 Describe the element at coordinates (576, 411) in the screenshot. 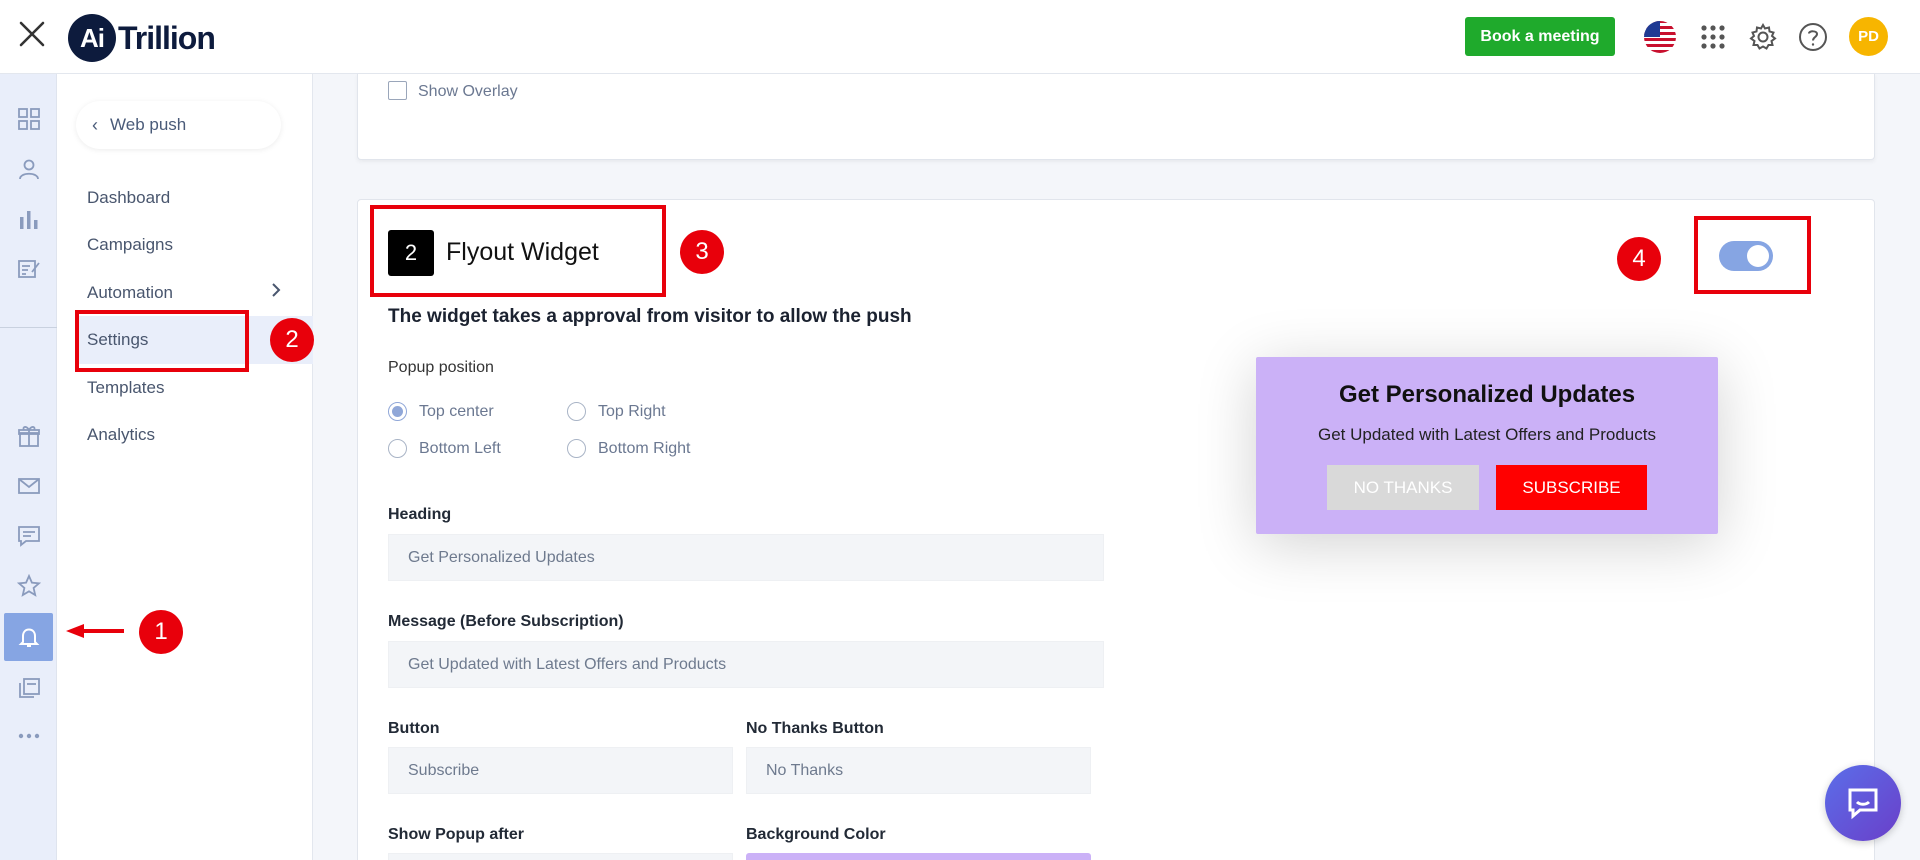

I see `radio-top-right` at that location.